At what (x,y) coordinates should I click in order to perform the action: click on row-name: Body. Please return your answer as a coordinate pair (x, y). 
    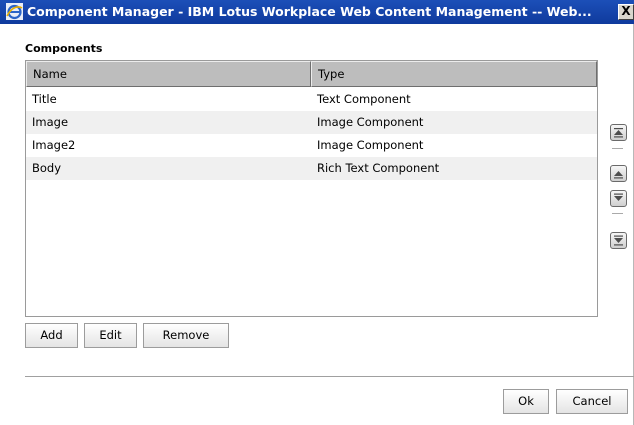
    Looking at the image, I should click on (47, 168).